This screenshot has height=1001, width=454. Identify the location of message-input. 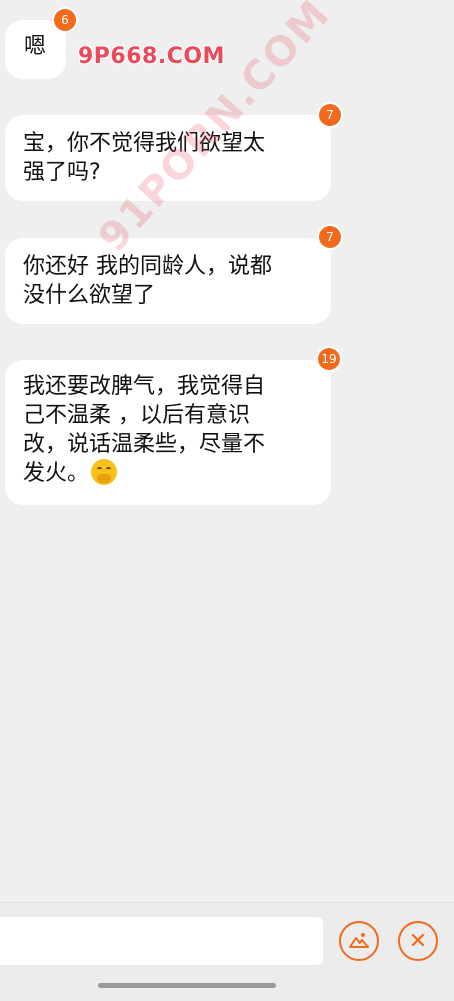
(161, 941).